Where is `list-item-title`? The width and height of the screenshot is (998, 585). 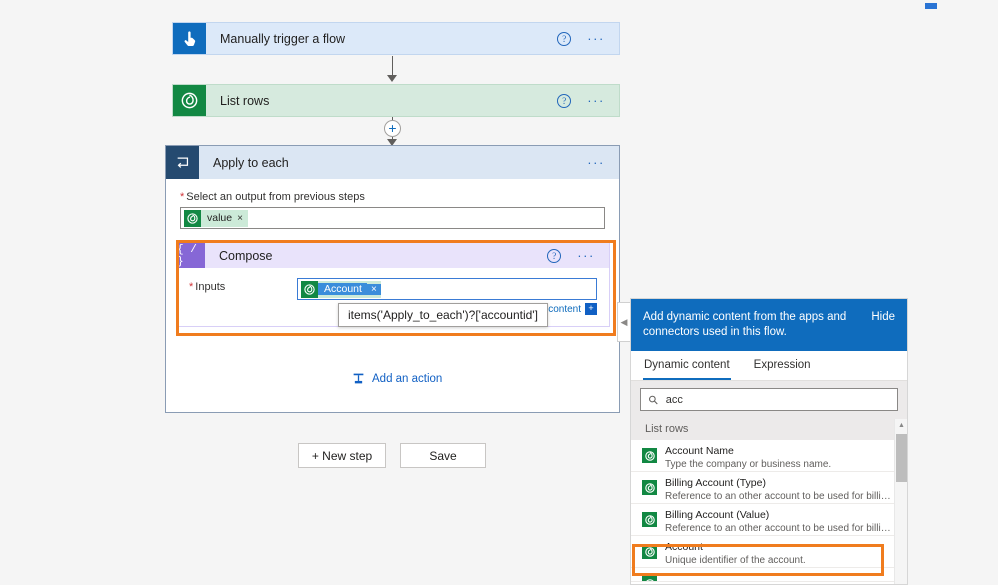 list-item-title is located at coordinates (780, 577).